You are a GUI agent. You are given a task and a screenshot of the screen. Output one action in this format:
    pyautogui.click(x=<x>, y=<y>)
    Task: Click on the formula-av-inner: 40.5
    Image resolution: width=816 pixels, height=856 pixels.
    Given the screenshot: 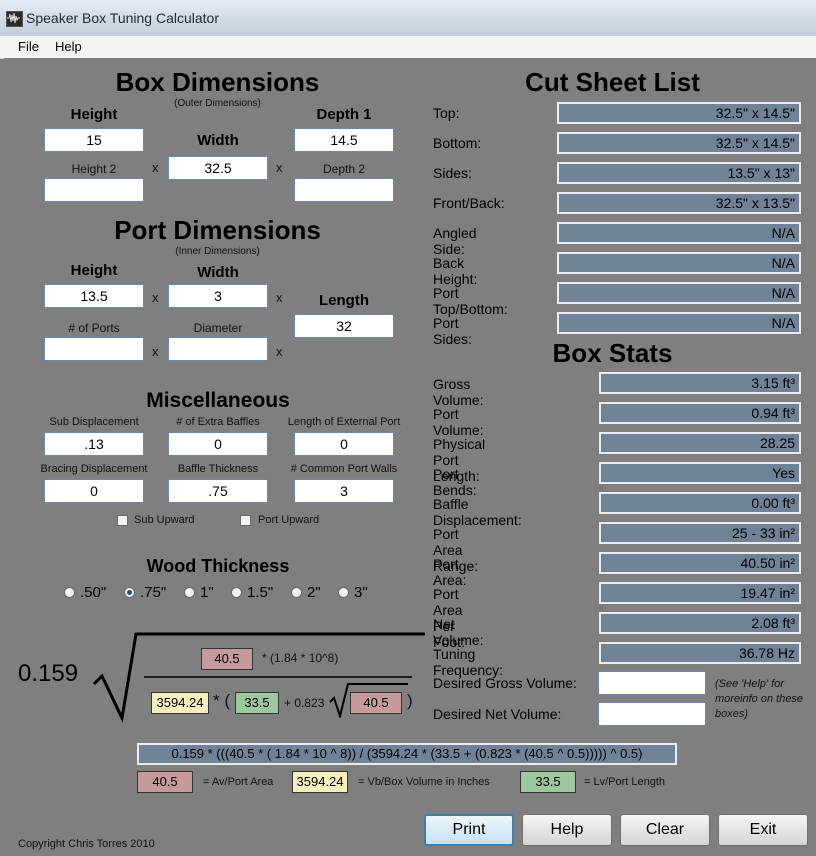 What is the action you would take?
    pyautogui.click(x=376, y=703)
    